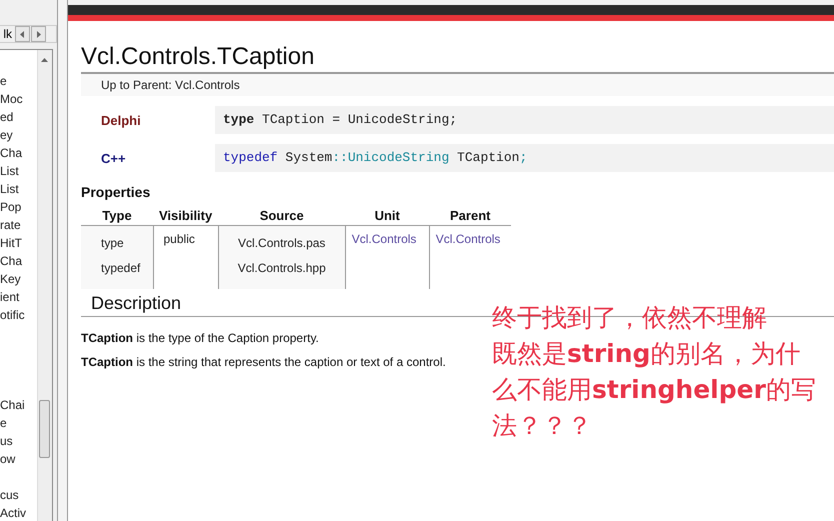  What do you see at coordinates (468, 239) in the screenshot?
I see `parent-unit-link: Vcl.Controls` at bounding box center [468, 239].